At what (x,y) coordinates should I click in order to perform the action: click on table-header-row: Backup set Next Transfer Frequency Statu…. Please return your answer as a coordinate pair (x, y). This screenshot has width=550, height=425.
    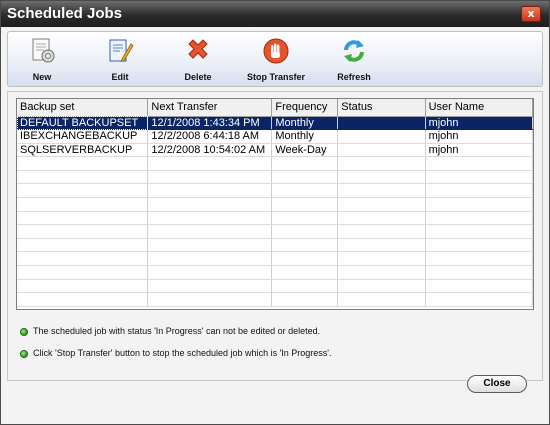
    Looking at the image, I should click on (275, 108).